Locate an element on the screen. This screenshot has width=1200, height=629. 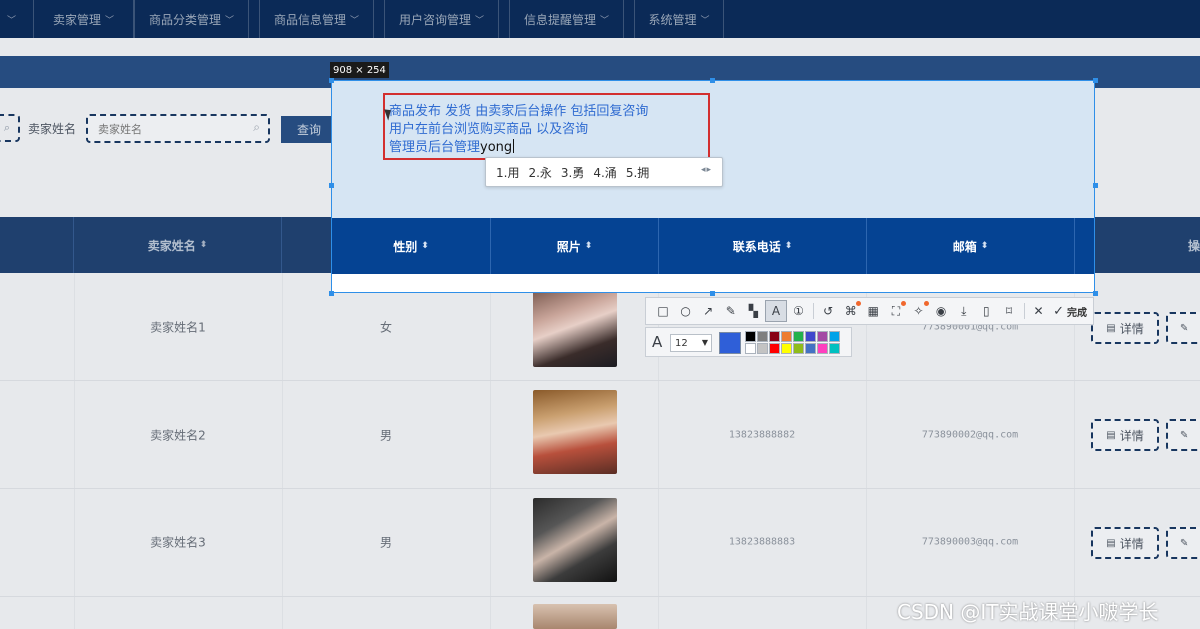
scan-icon: ⛶ is located at coordinates (896, 311).